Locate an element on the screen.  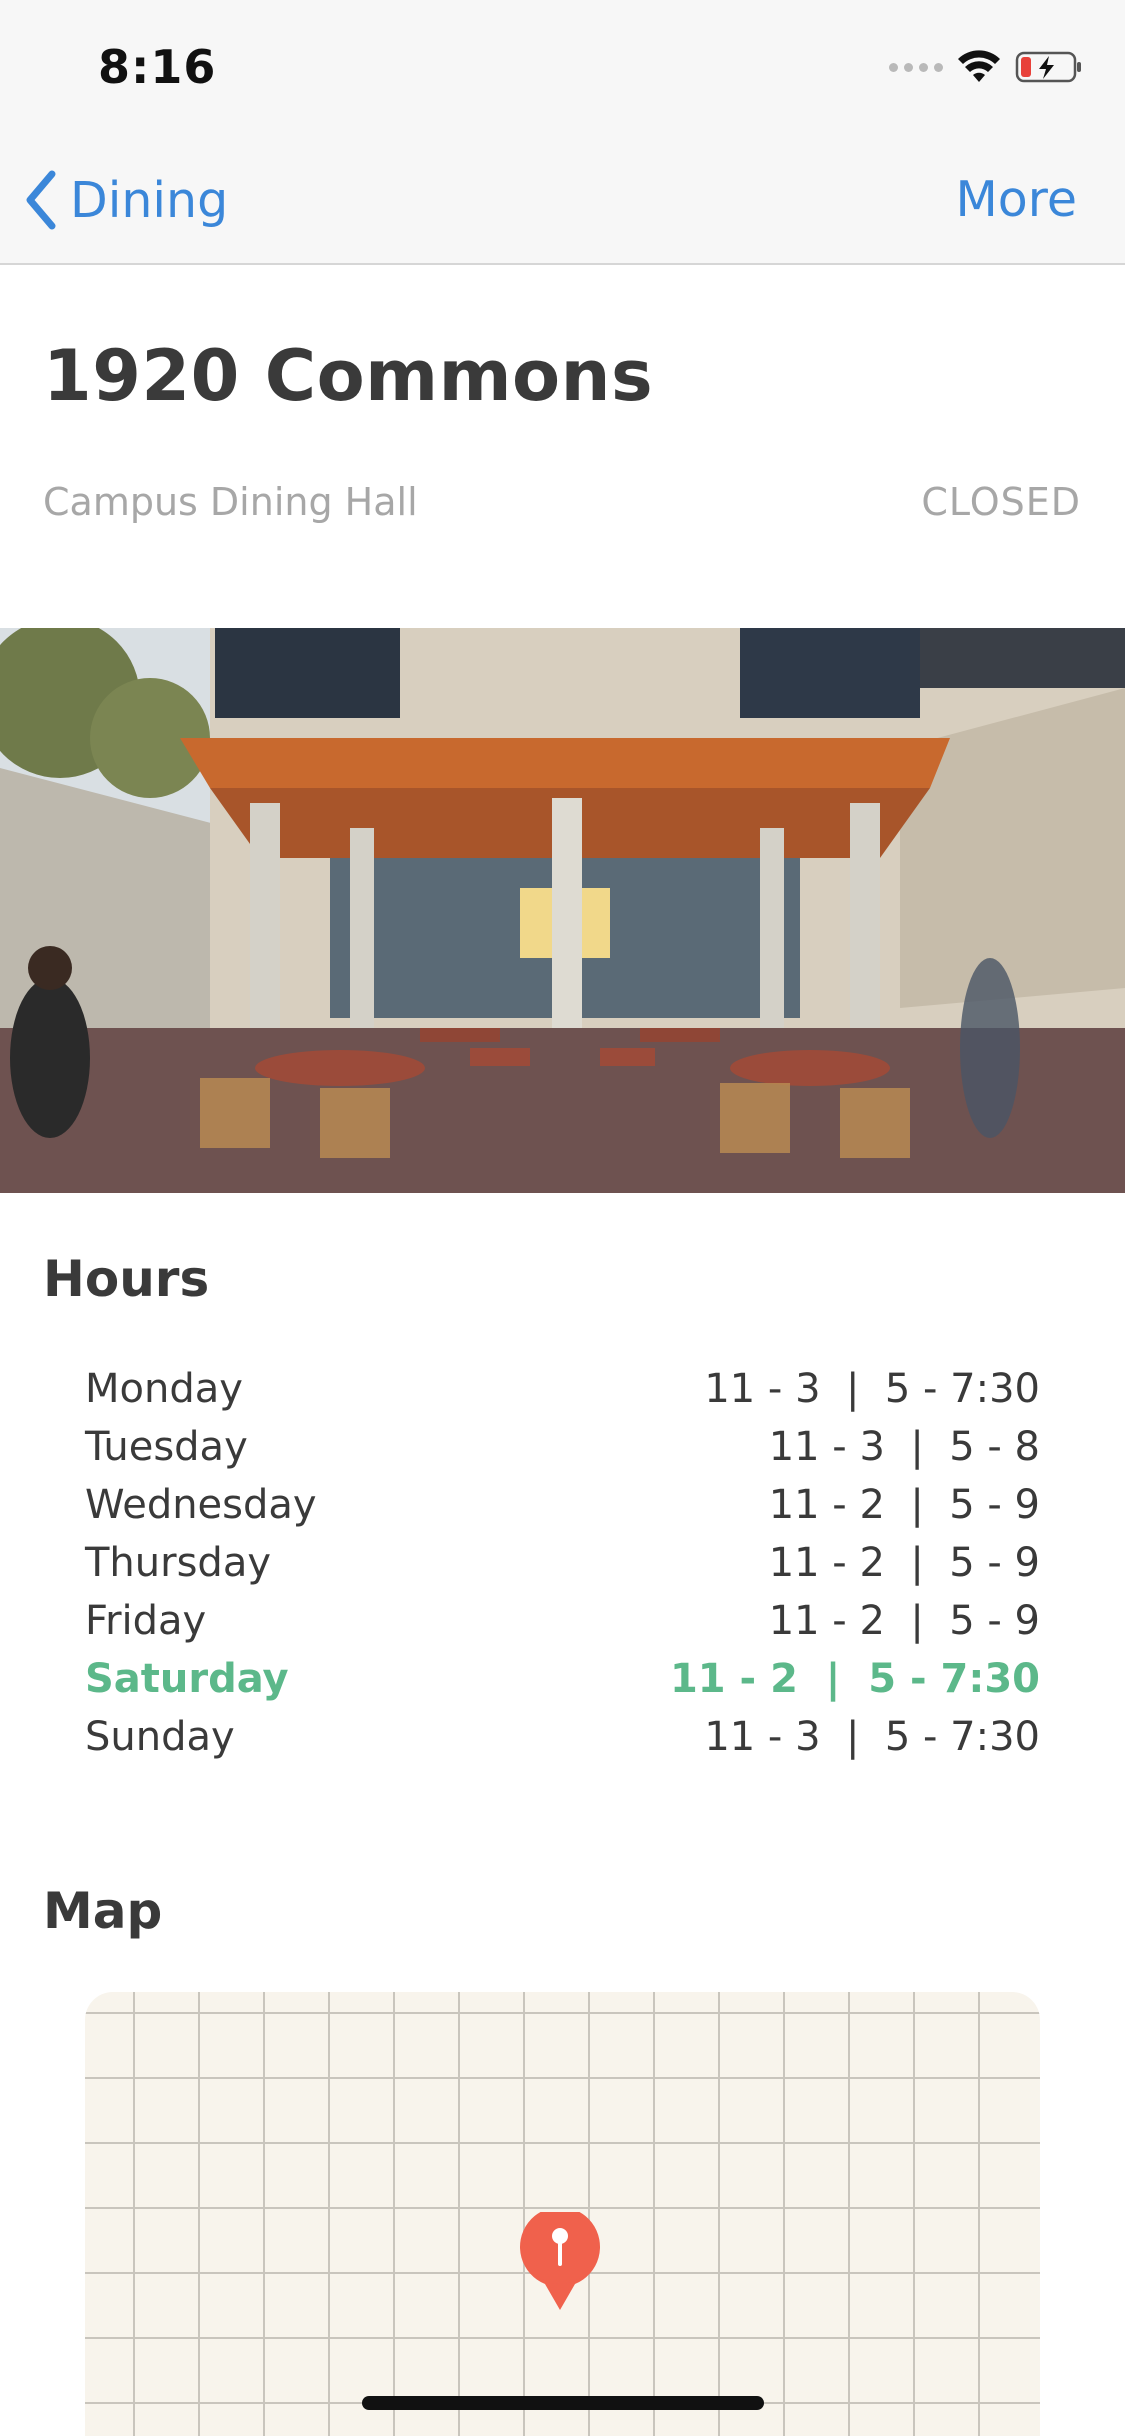
hours-row-tuesday: Tuesday 11 - 3 | 5 - 8 is located at coordinates (562, 1447).